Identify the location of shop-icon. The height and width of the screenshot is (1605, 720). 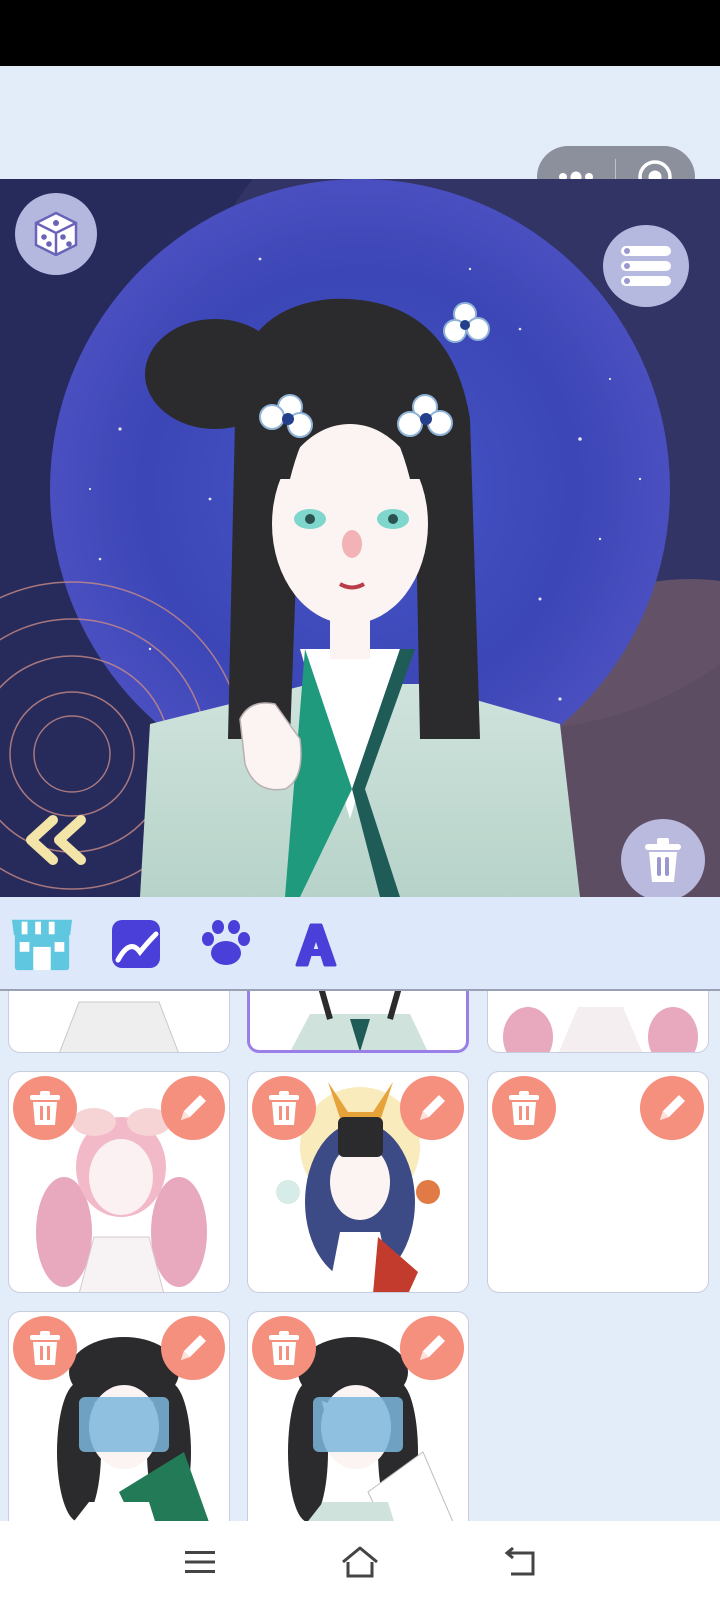
(42, 945).